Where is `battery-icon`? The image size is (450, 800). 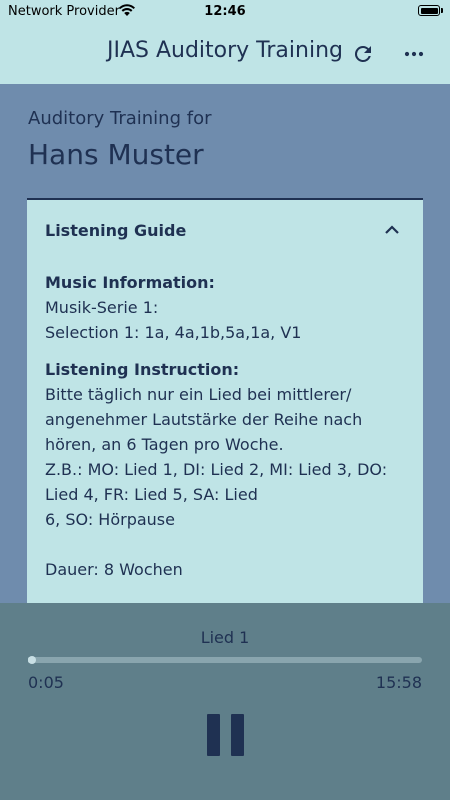
battery-icon is located at coordinates (429, 10).